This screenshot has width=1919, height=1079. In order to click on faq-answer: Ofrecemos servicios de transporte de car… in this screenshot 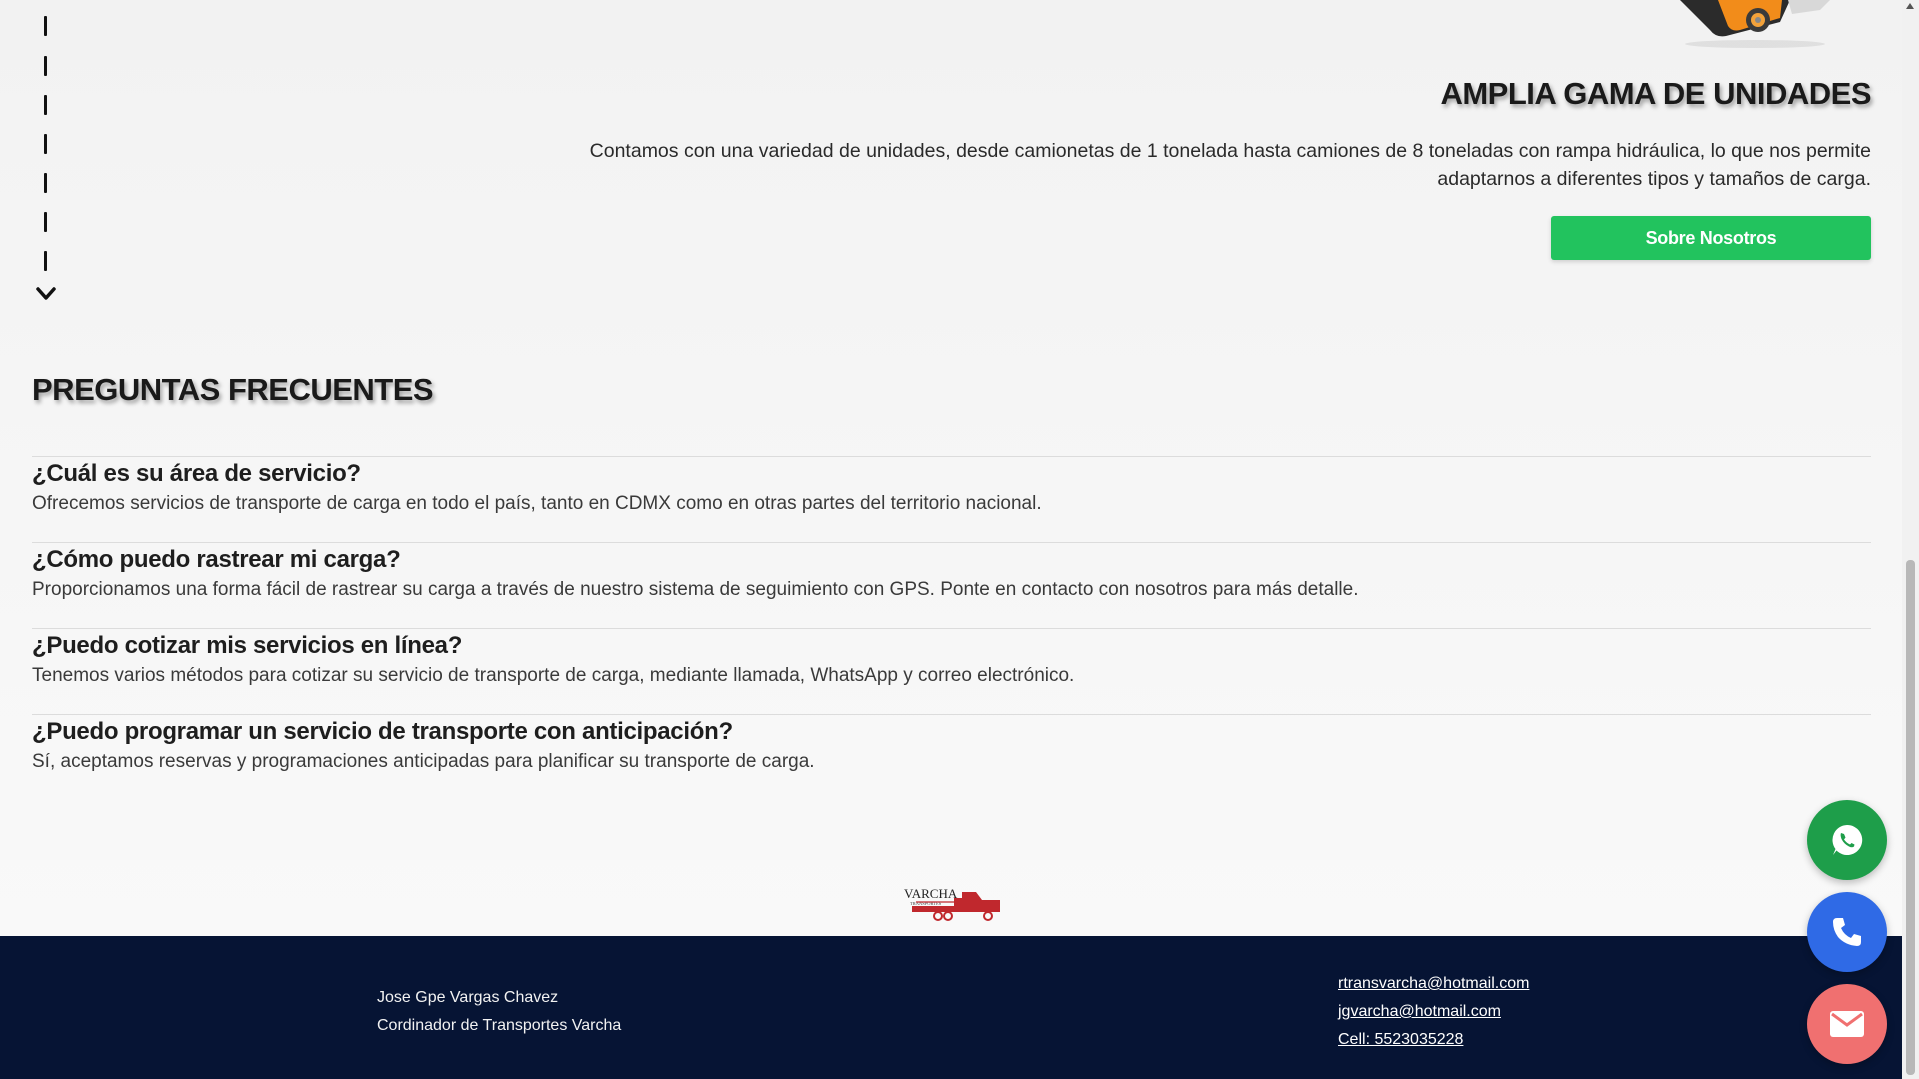, I will do `click(537, 503)`.